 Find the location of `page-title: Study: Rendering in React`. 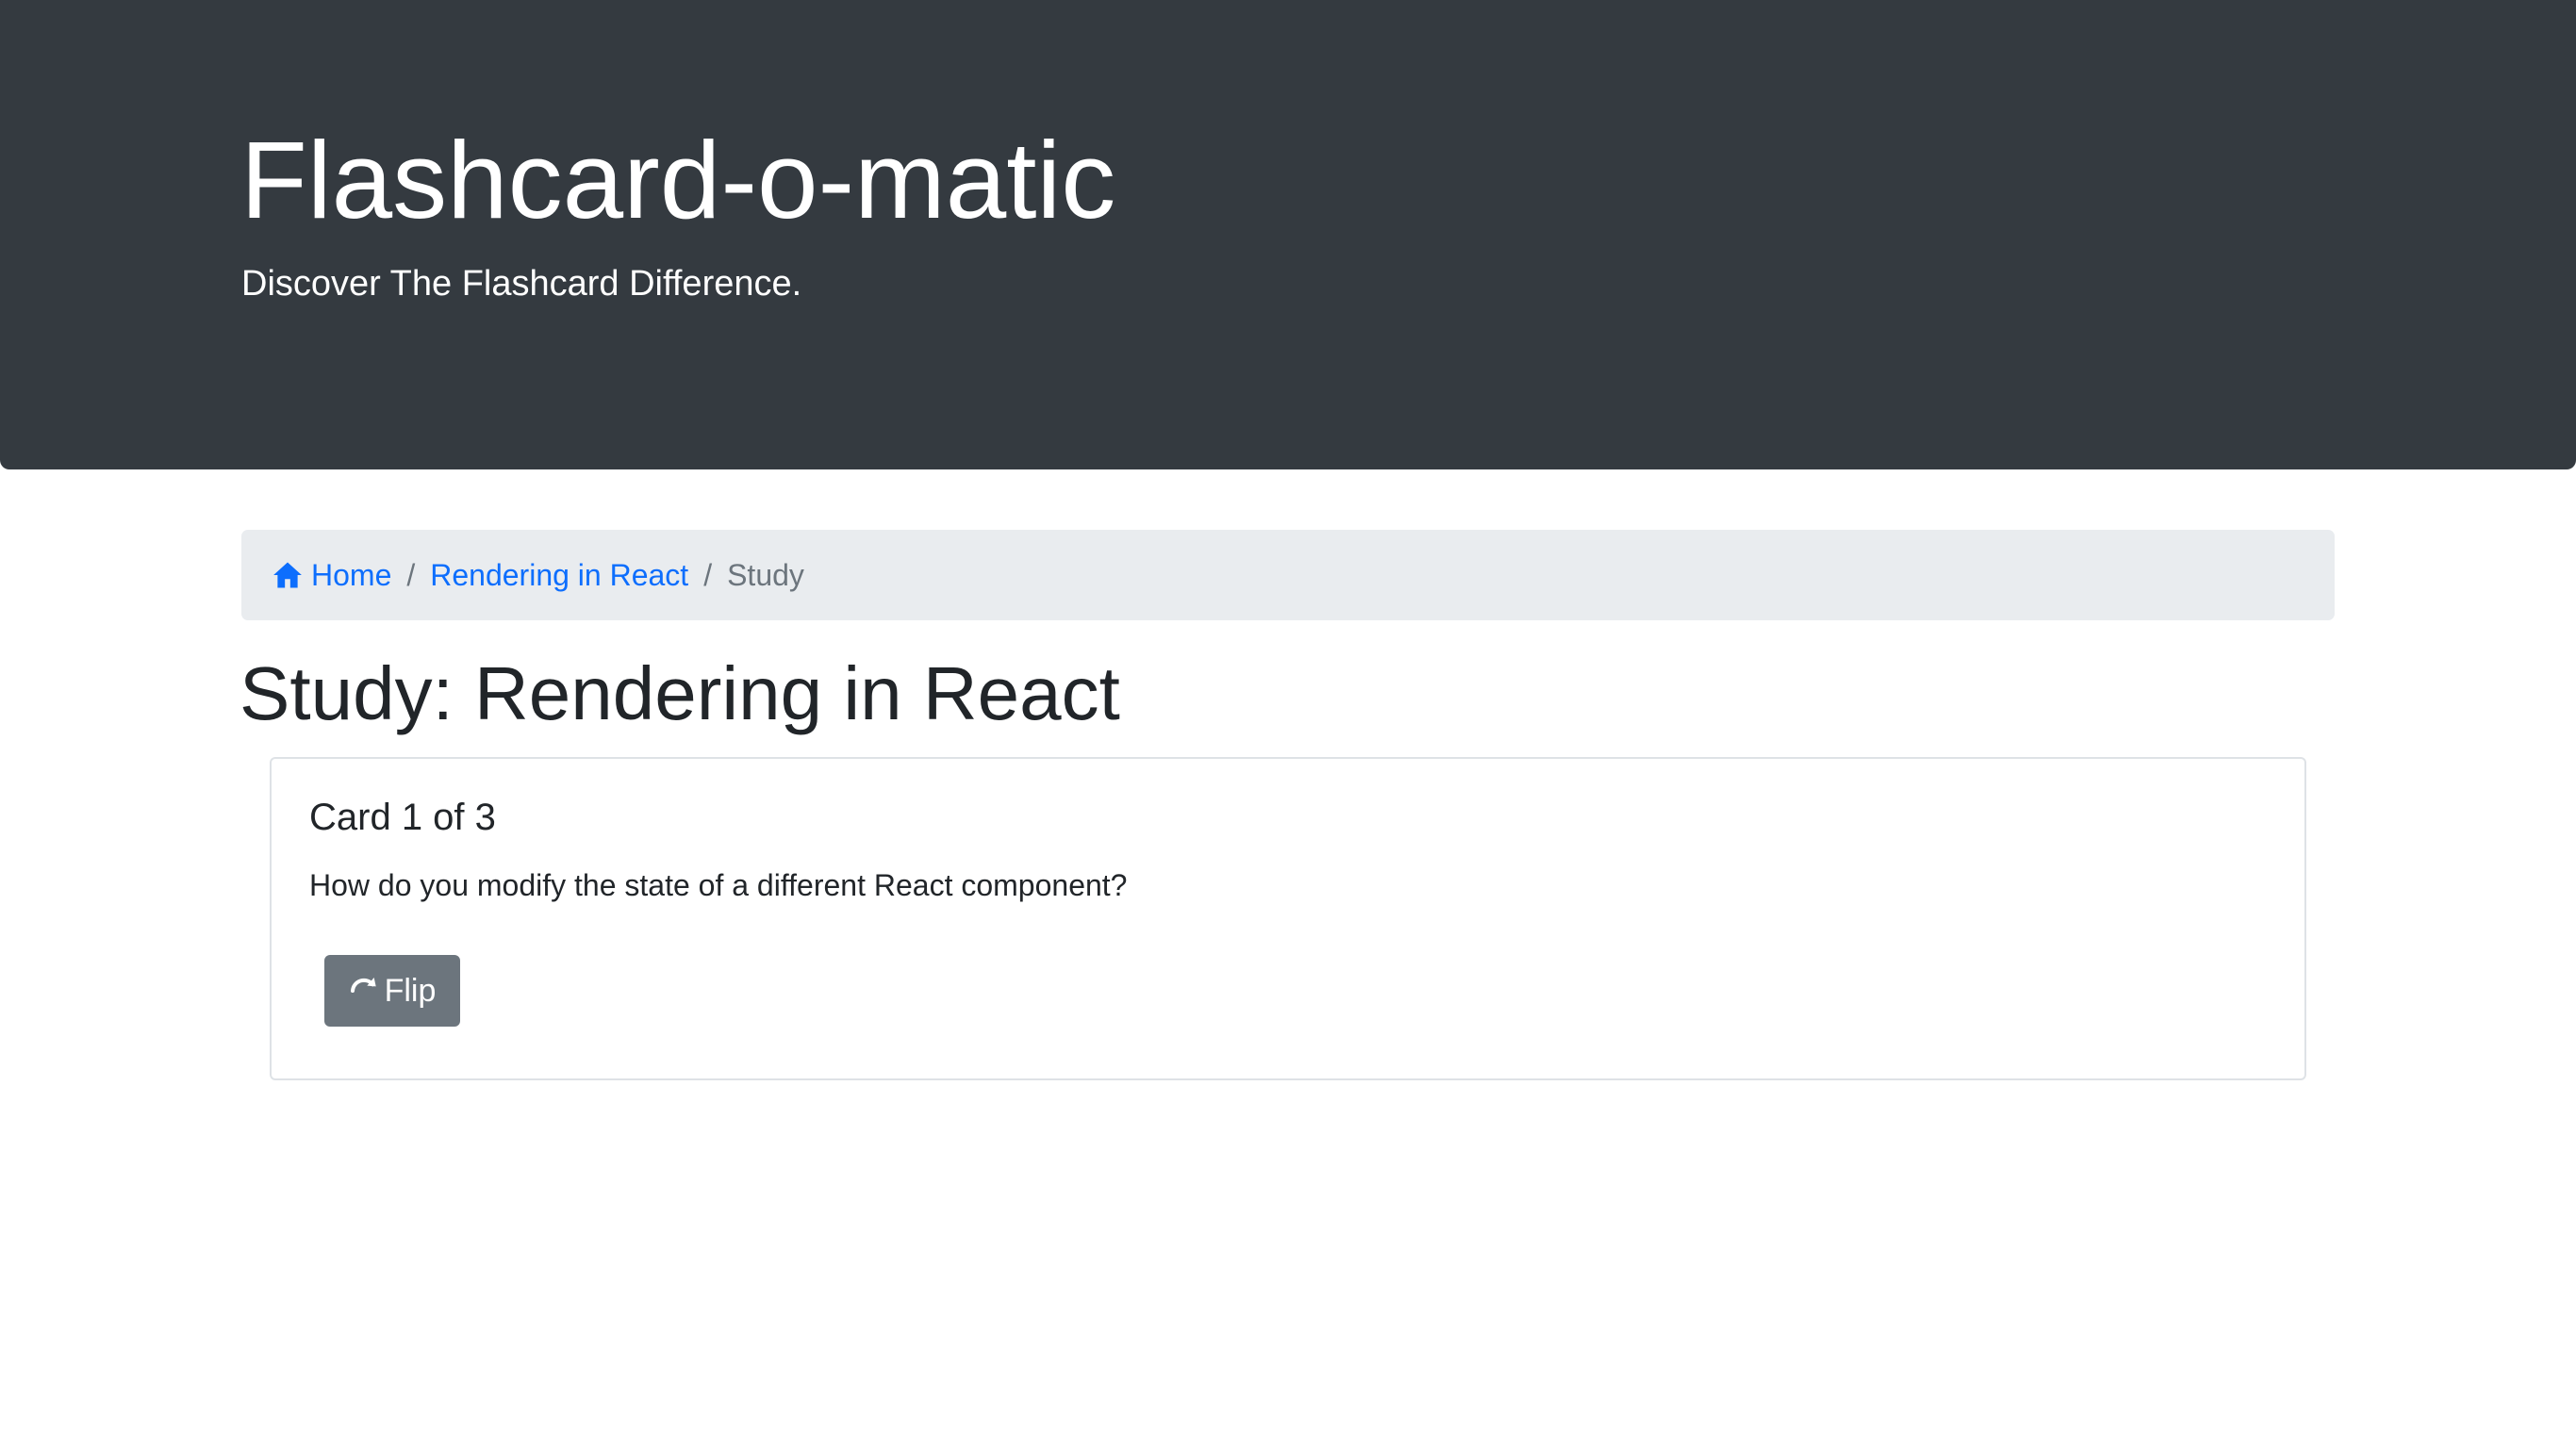

page-title: Study: Rendering in React is located at coordinates (679, 693).